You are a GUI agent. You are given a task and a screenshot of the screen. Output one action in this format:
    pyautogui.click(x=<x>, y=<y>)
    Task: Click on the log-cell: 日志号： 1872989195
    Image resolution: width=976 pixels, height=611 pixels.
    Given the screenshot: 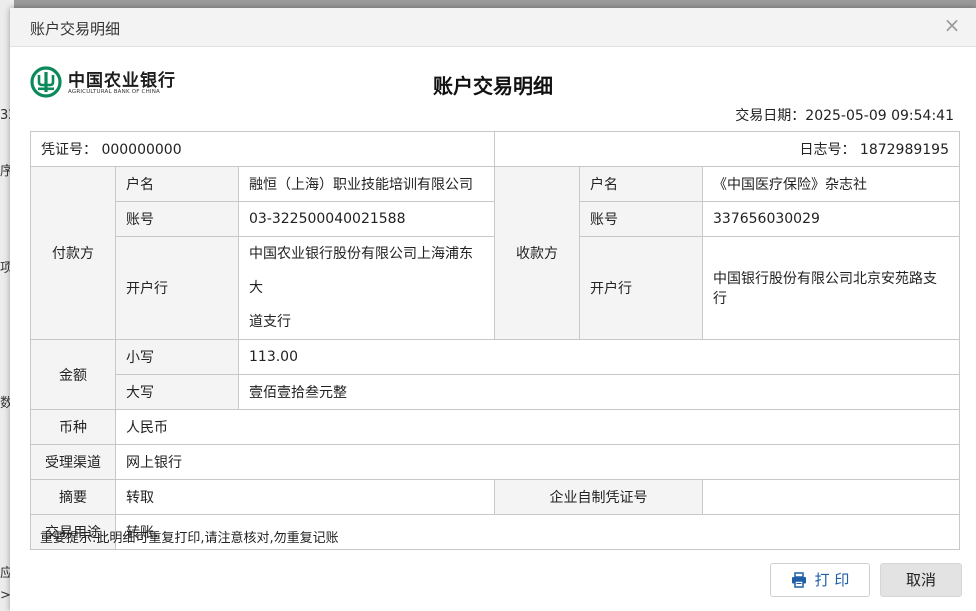 What is the action you would take?
    pyautogui.click(x=727, y=149)
    